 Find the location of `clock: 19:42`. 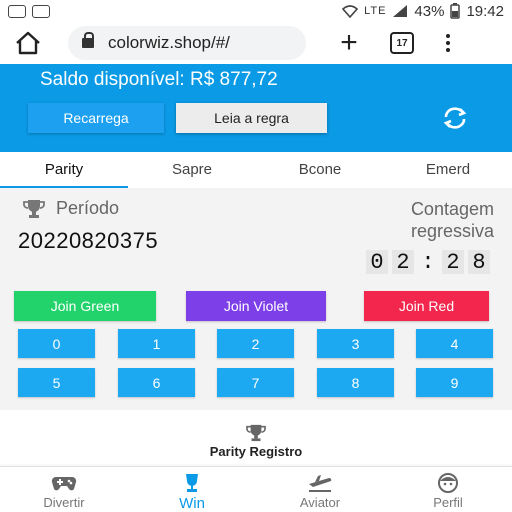

clock: 19:42 is located at coordinates (485, 11).